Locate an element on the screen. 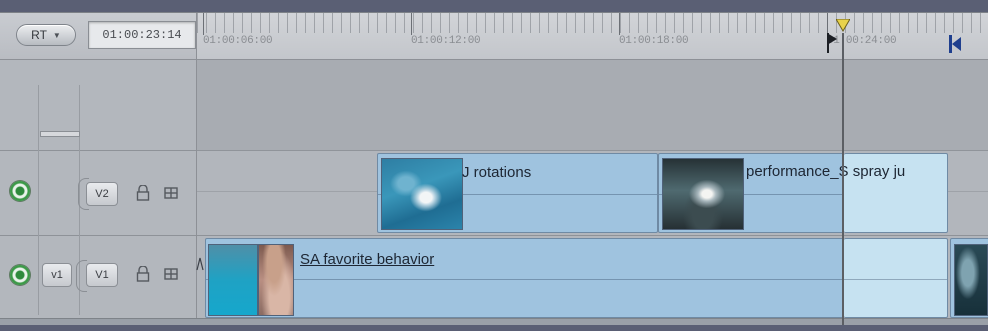  clip-name: performance_S spray ju is located at coordinates (826, 171).